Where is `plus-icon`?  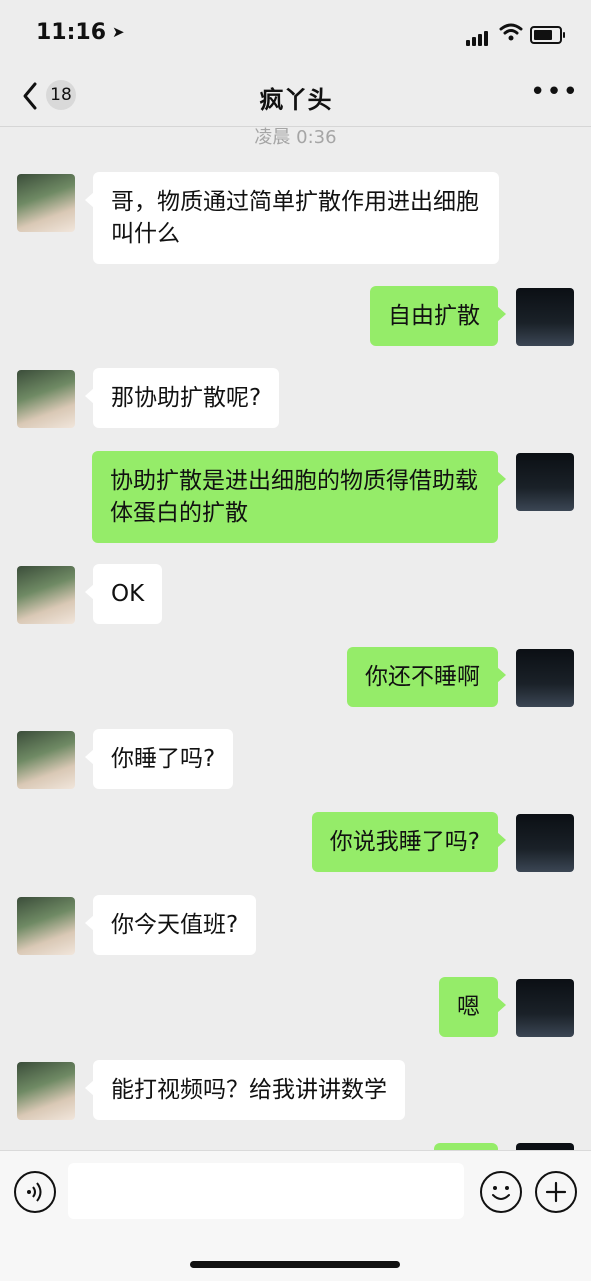 plus-icon is located at coordinates (556, 1192).